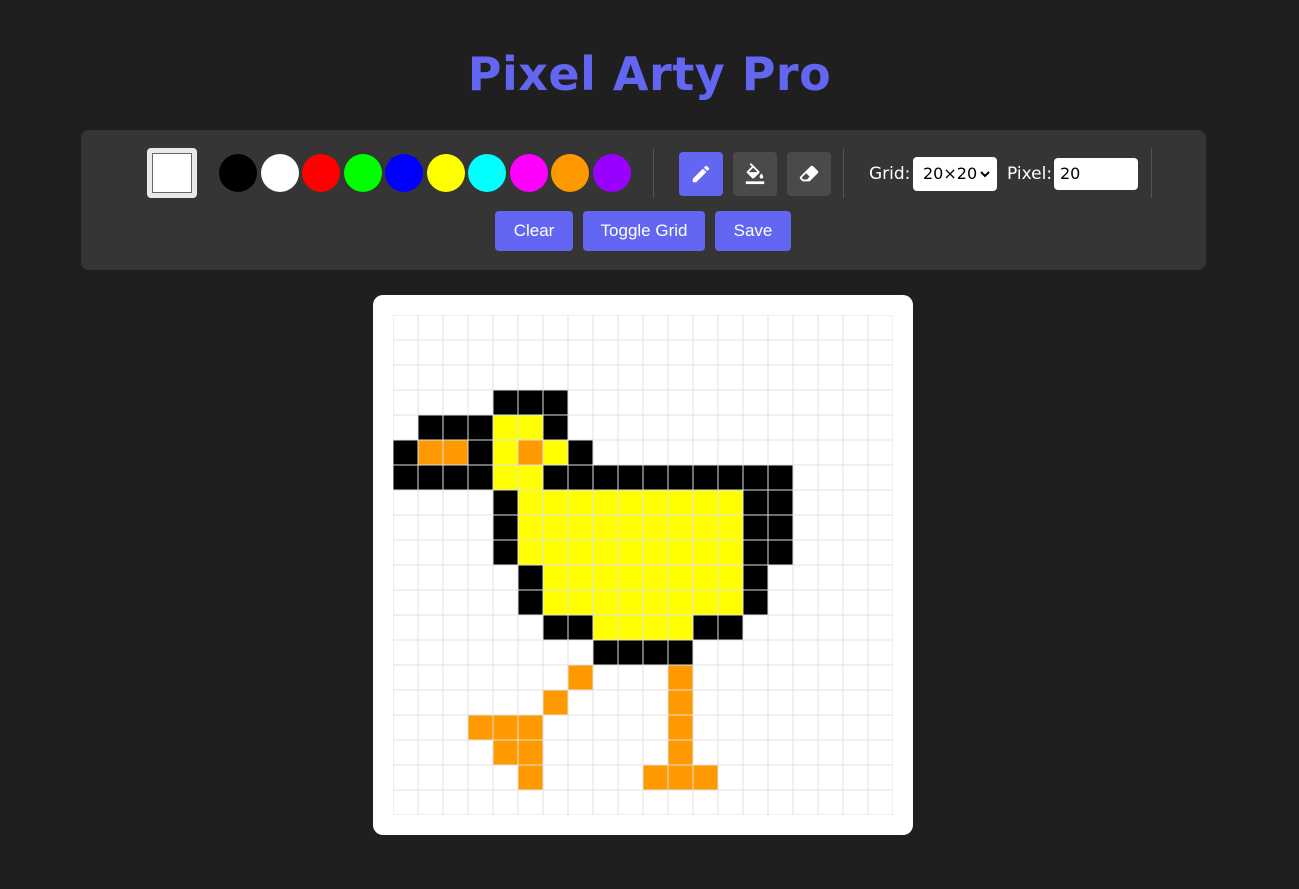  Describe the element at coordinates (534, 231) in the screenshot. I see `clear-button: Clear` at that location.